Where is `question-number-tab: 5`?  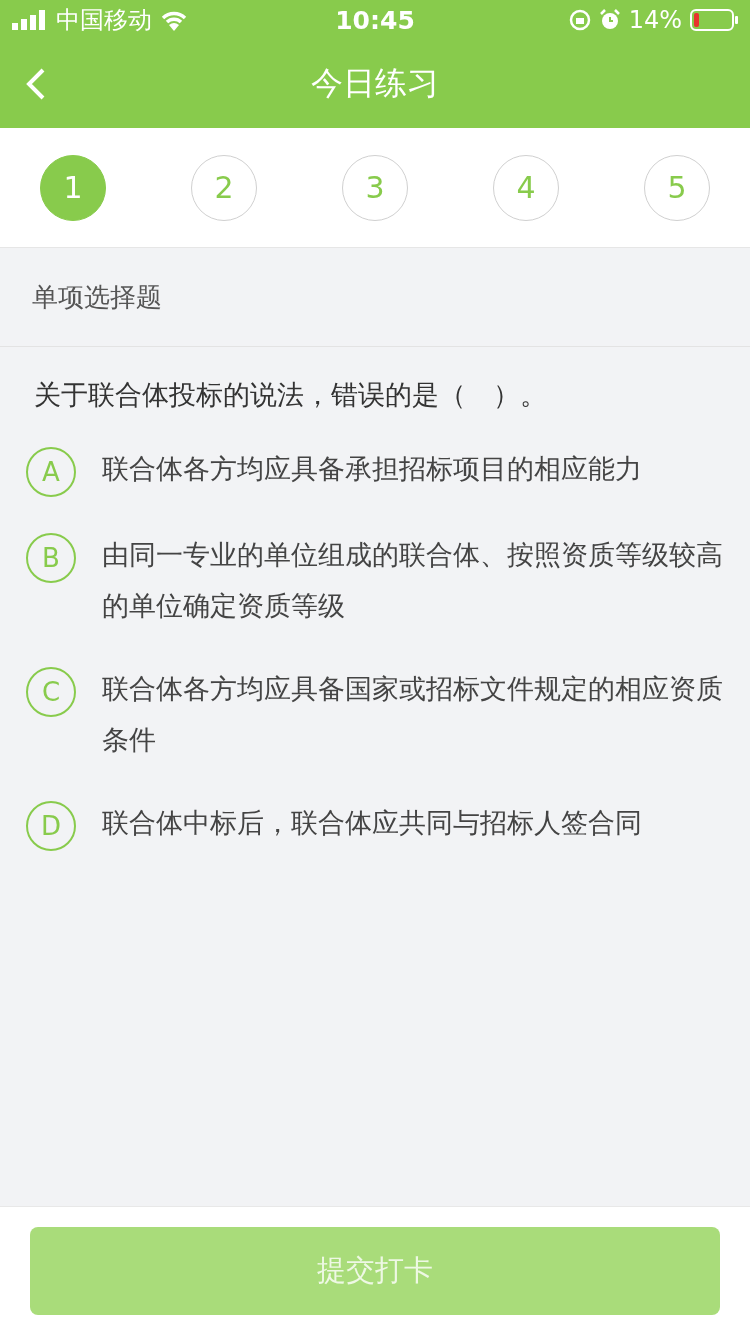 question-number-tab: 5 is located at coordinates (677, 187).